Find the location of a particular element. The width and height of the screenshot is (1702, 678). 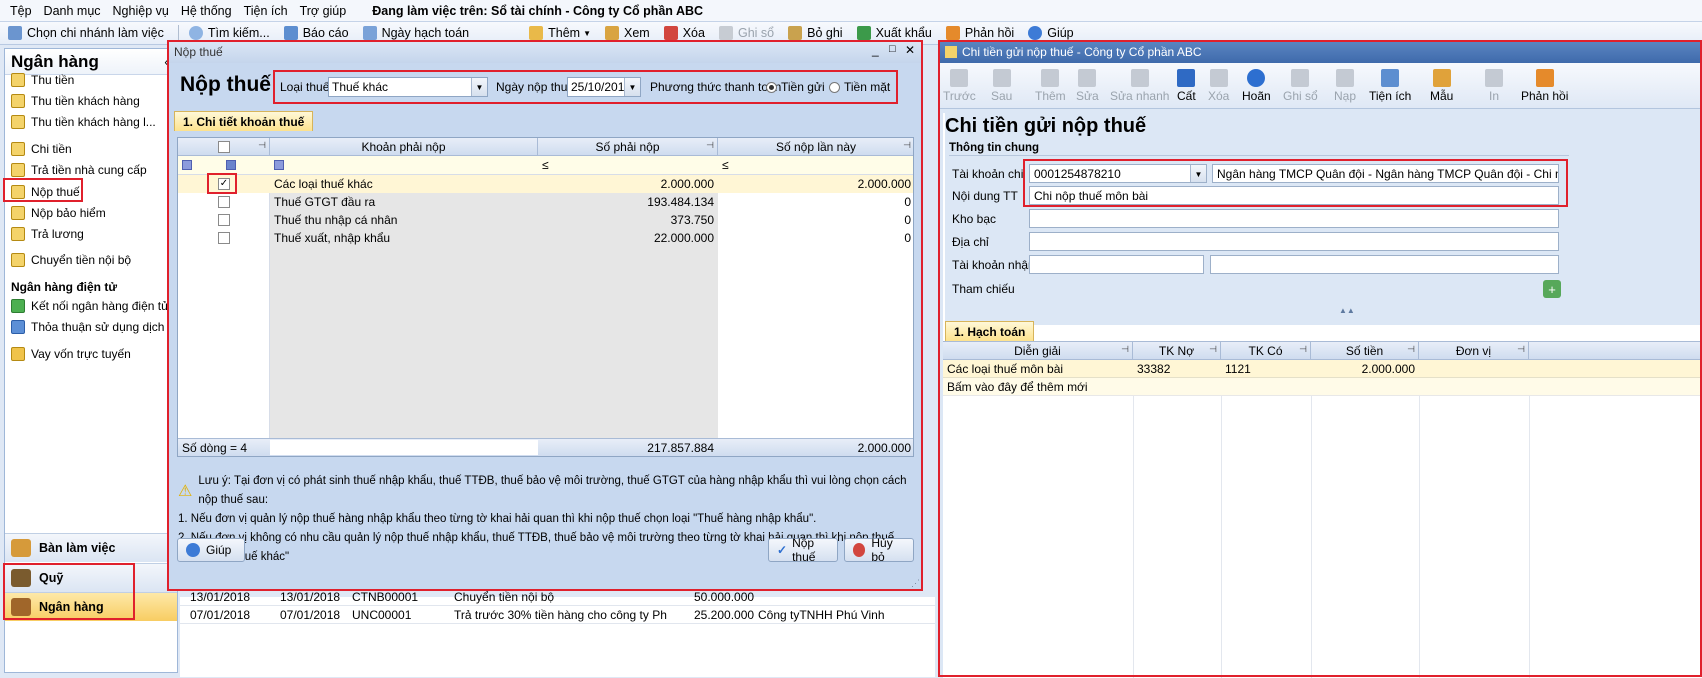

nav-desk: Bàn làm việc is located at coordinates (91, 547).